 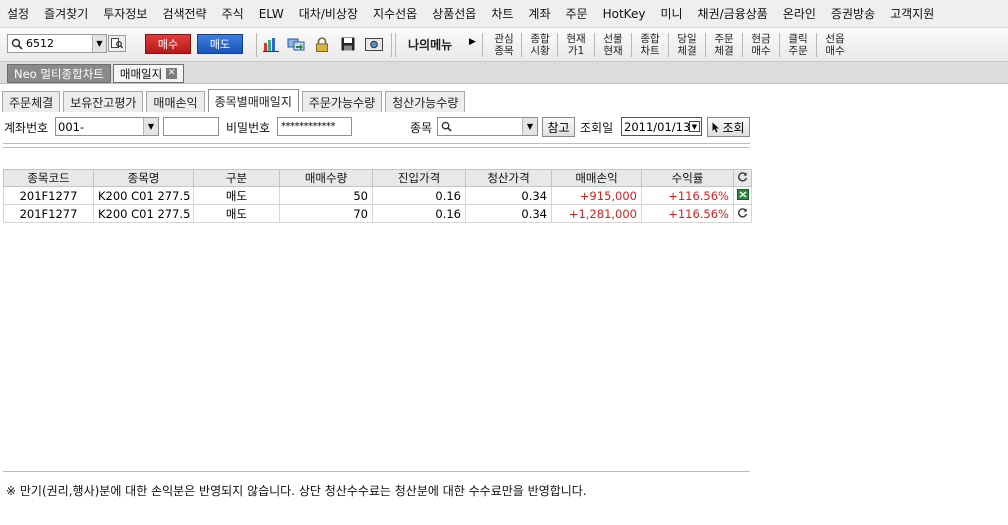 I want to click on quick-watchlist-button: 관심 종목, so click(x=504, y=45).